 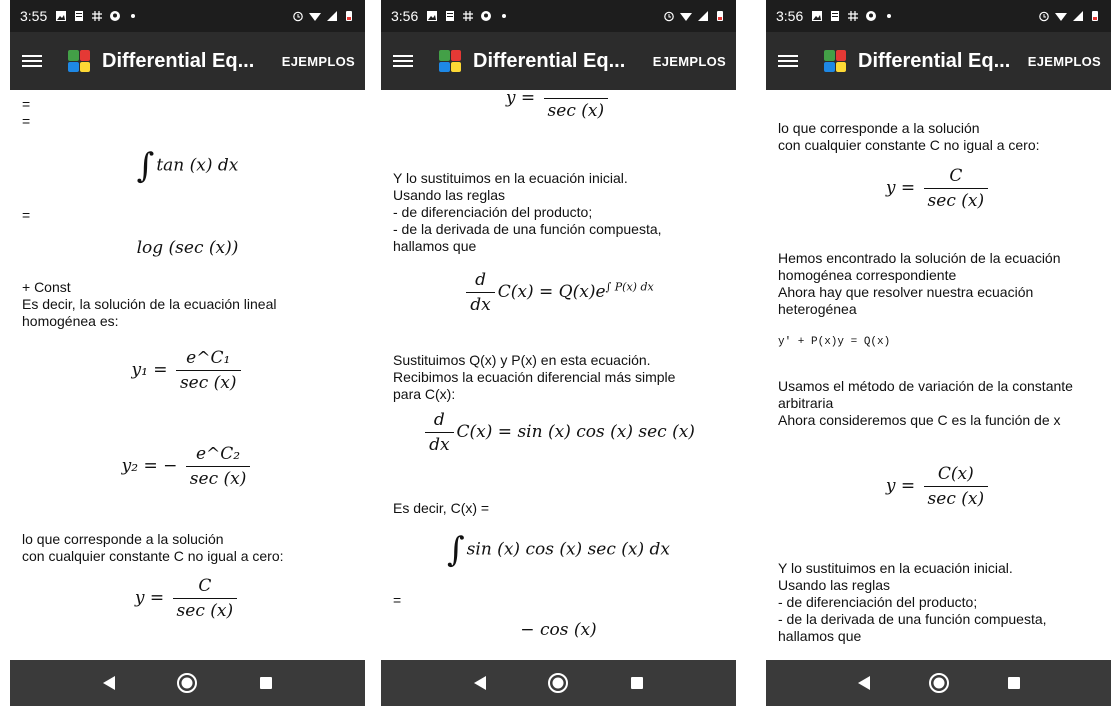 I want to click on cx-formula: y = C(x) sec (x), so click(x=938, y=486).